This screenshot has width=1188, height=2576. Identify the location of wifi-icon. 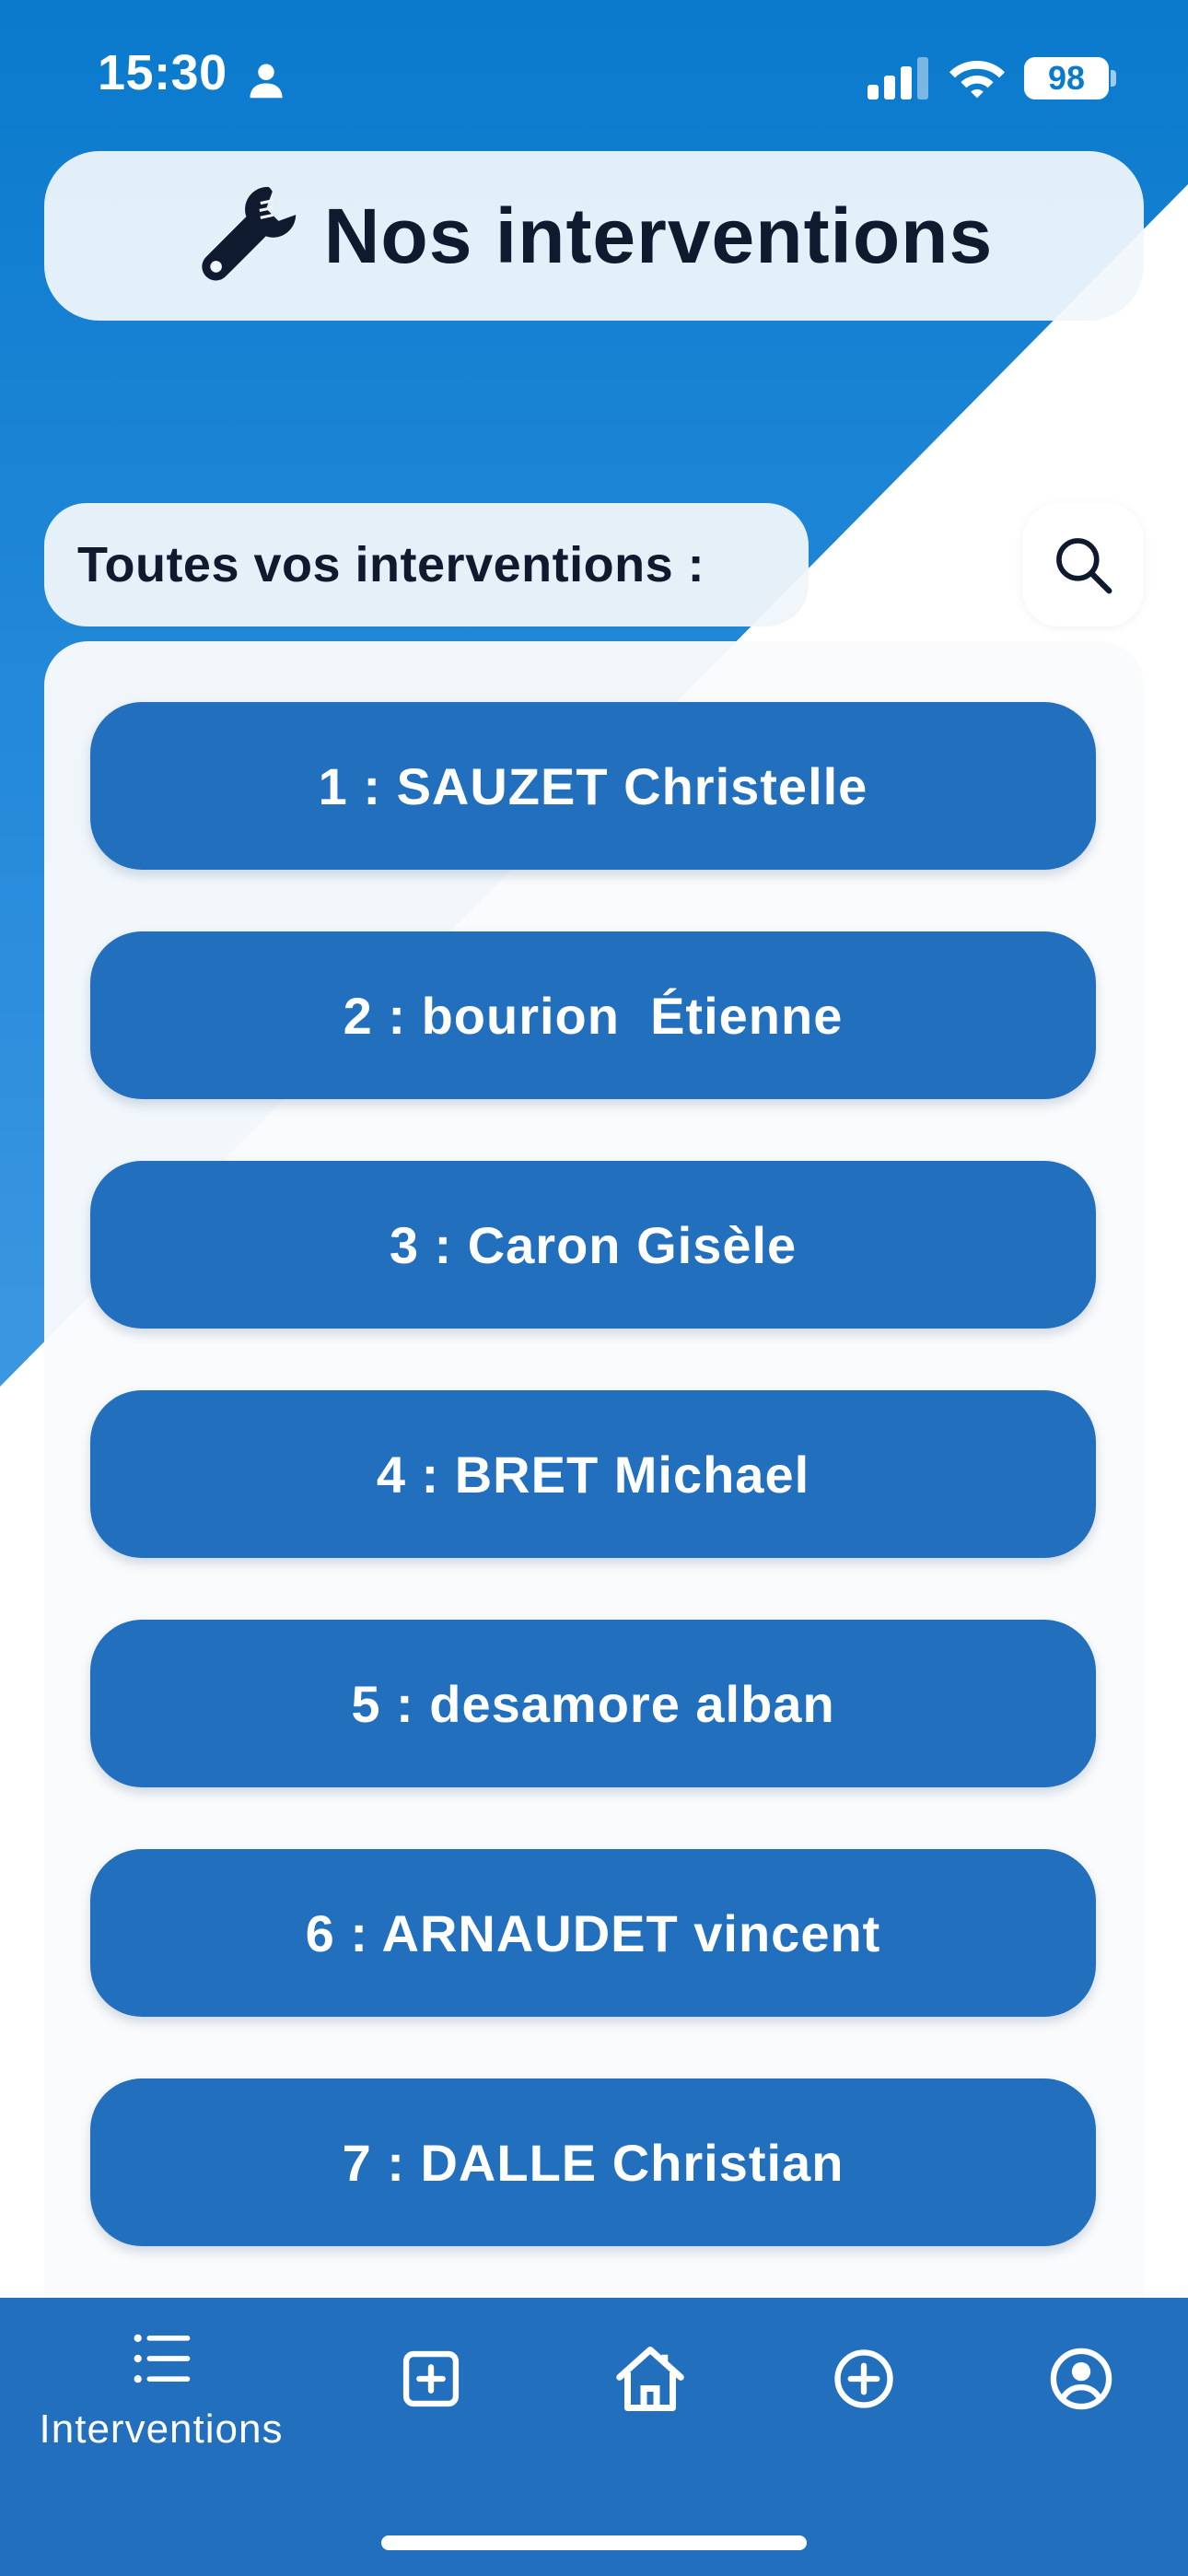
(977, 80).